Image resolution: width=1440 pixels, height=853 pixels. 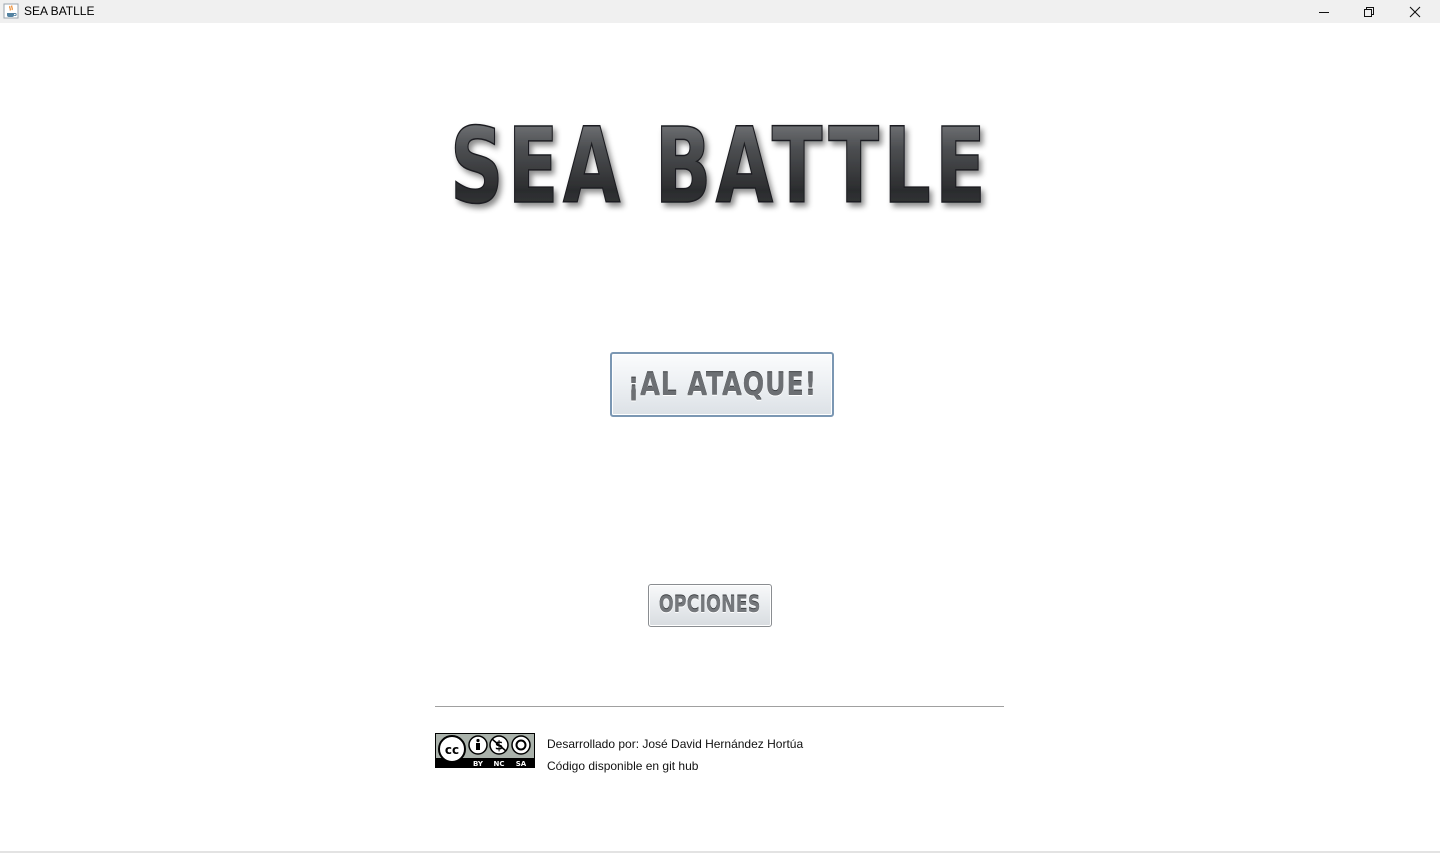 I want to click on attack-button-label: ¡AL ATAQUE!, so click(x=722, y=384).